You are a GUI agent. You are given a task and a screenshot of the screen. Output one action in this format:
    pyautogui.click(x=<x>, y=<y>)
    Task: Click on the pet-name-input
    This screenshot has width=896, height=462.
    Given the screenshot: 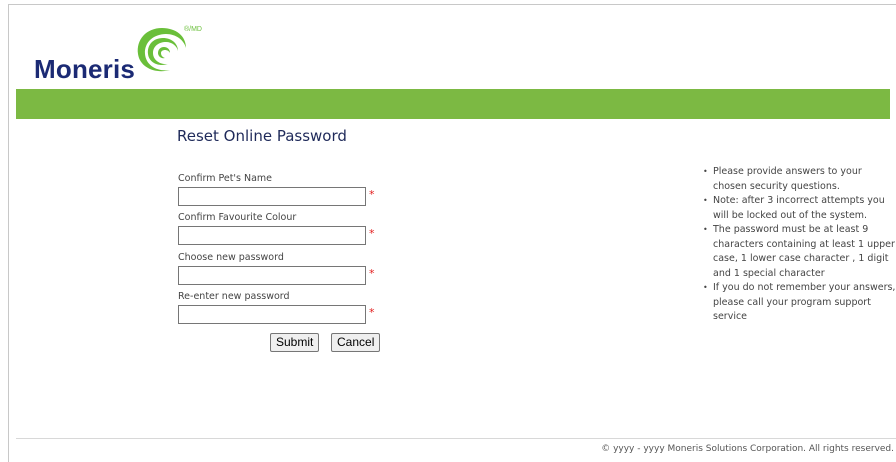 What is the action you would take?
    pyautogui.click(x=272, y=196)
    